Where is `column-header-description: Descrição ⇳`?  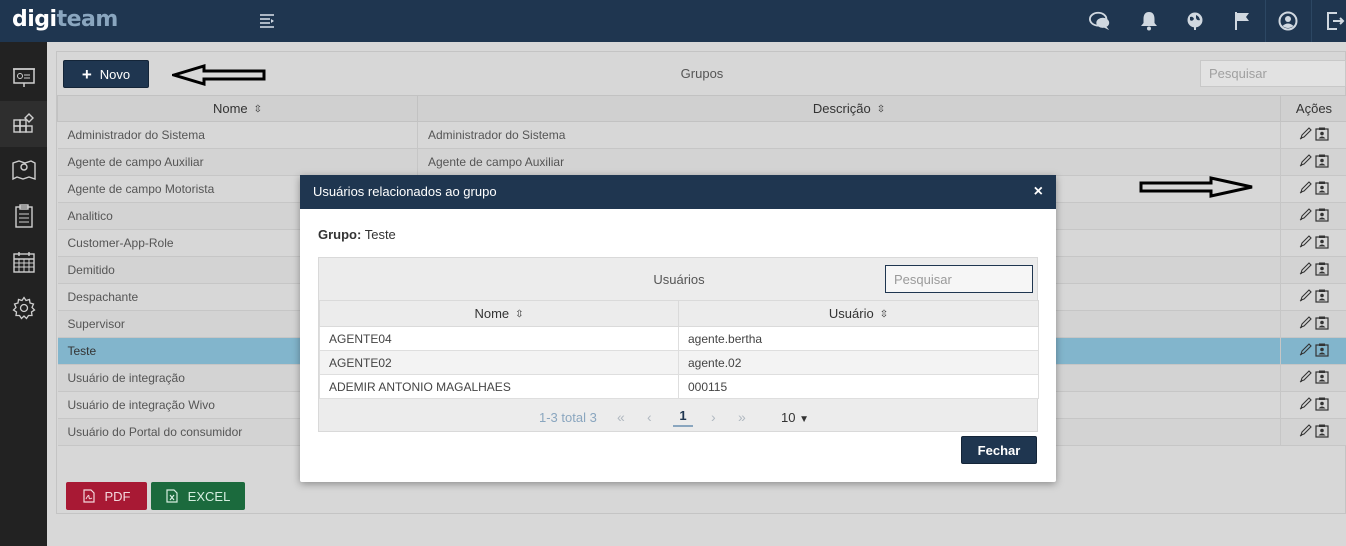
column-header-description: Descrição ⇳ is located at coordinates (849, 108).